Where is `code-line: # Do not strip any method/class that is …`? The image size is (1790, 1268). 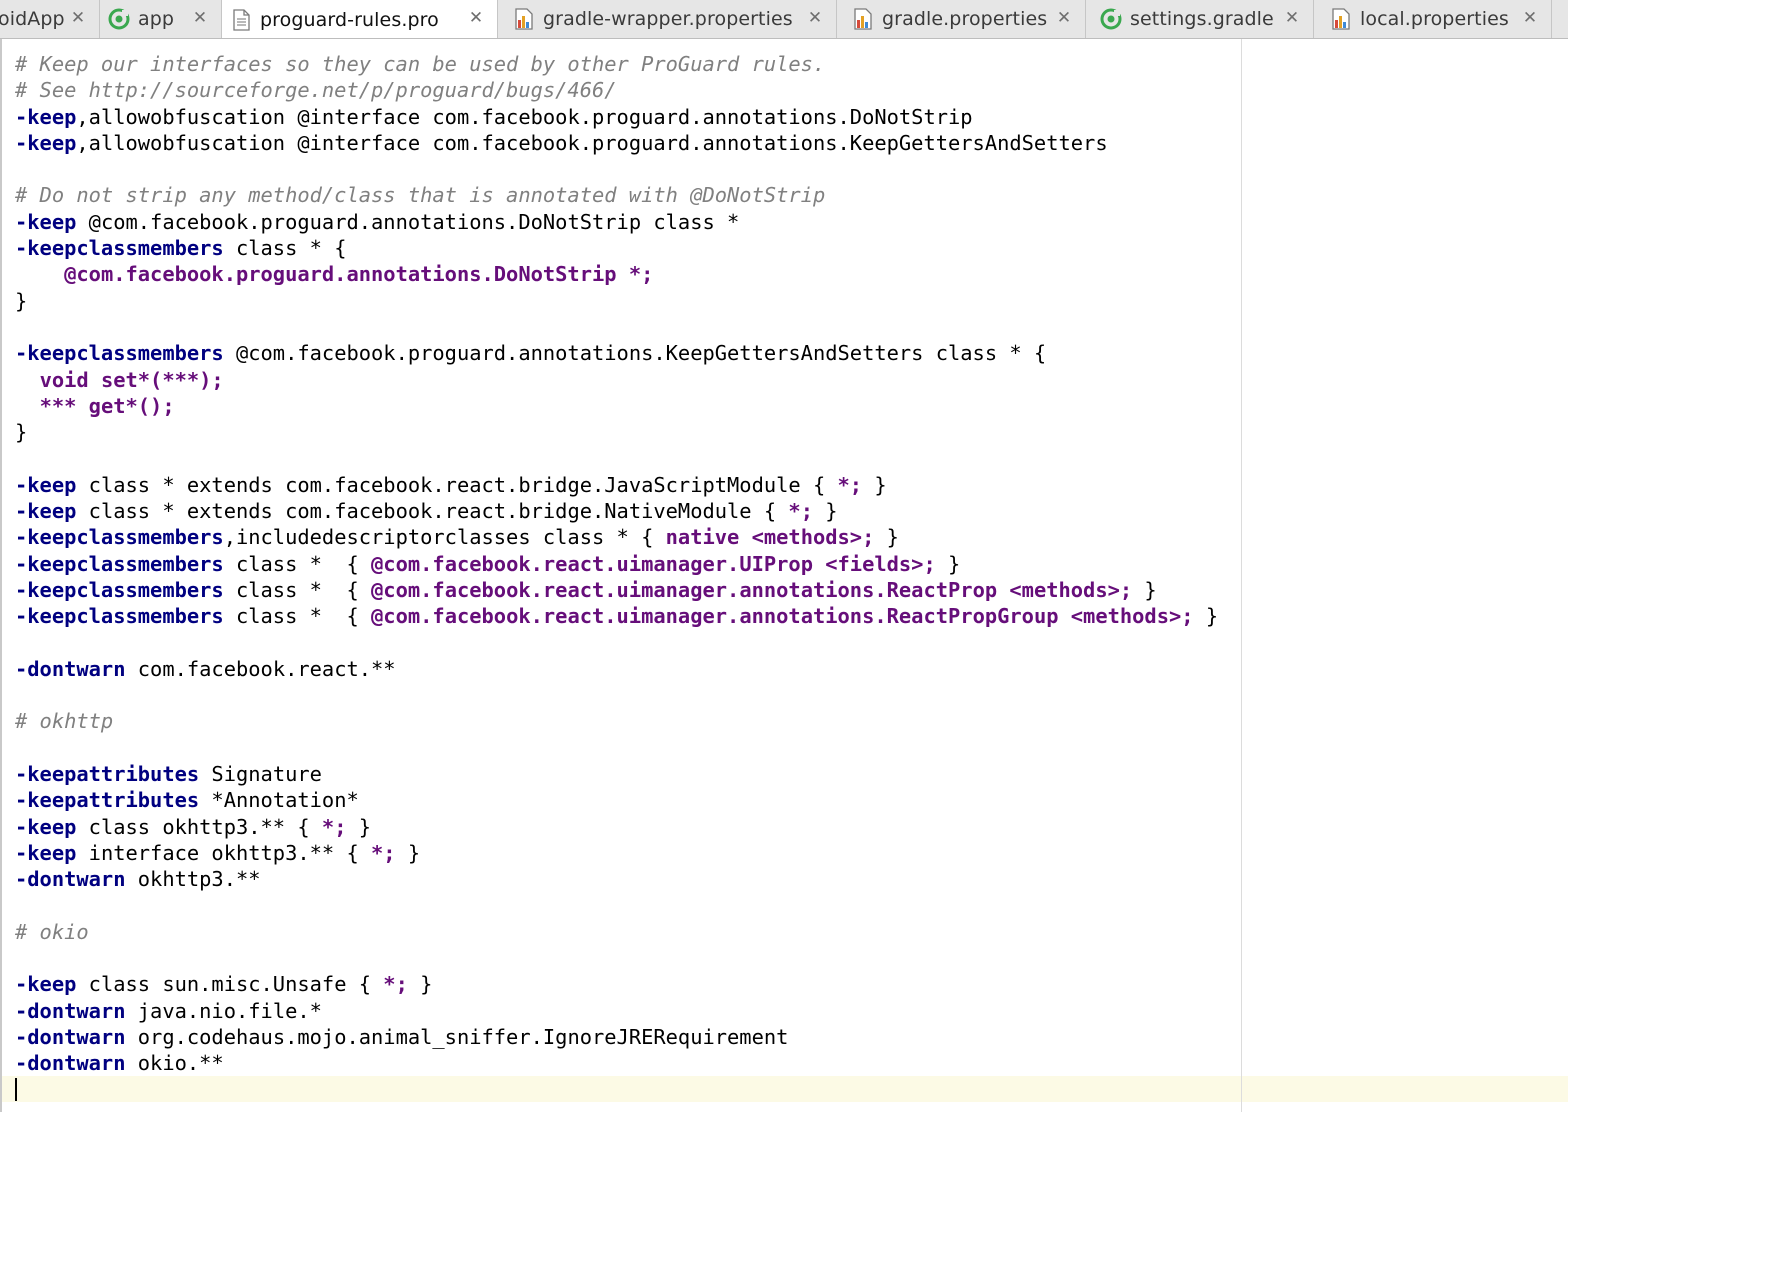
code-line: # Do not strip any method/class that is … is located at coordinates (616, 195).